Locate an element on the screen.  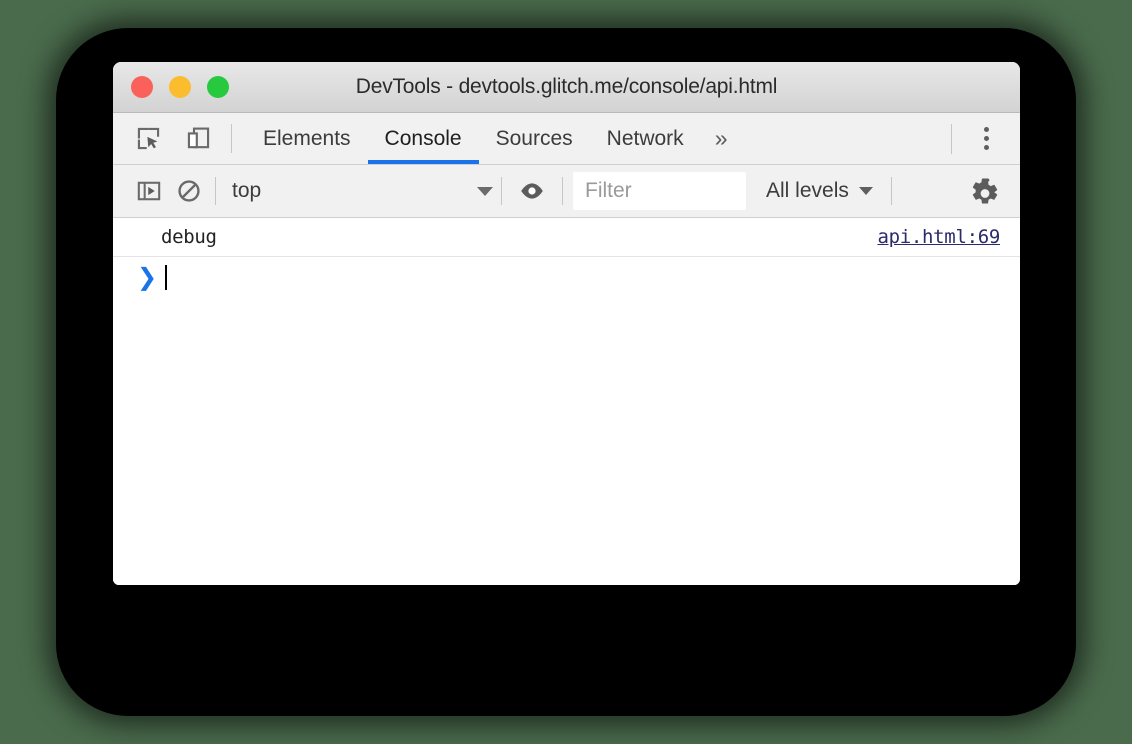
log-level-selector: All levels is located at coordinates (819, 191).